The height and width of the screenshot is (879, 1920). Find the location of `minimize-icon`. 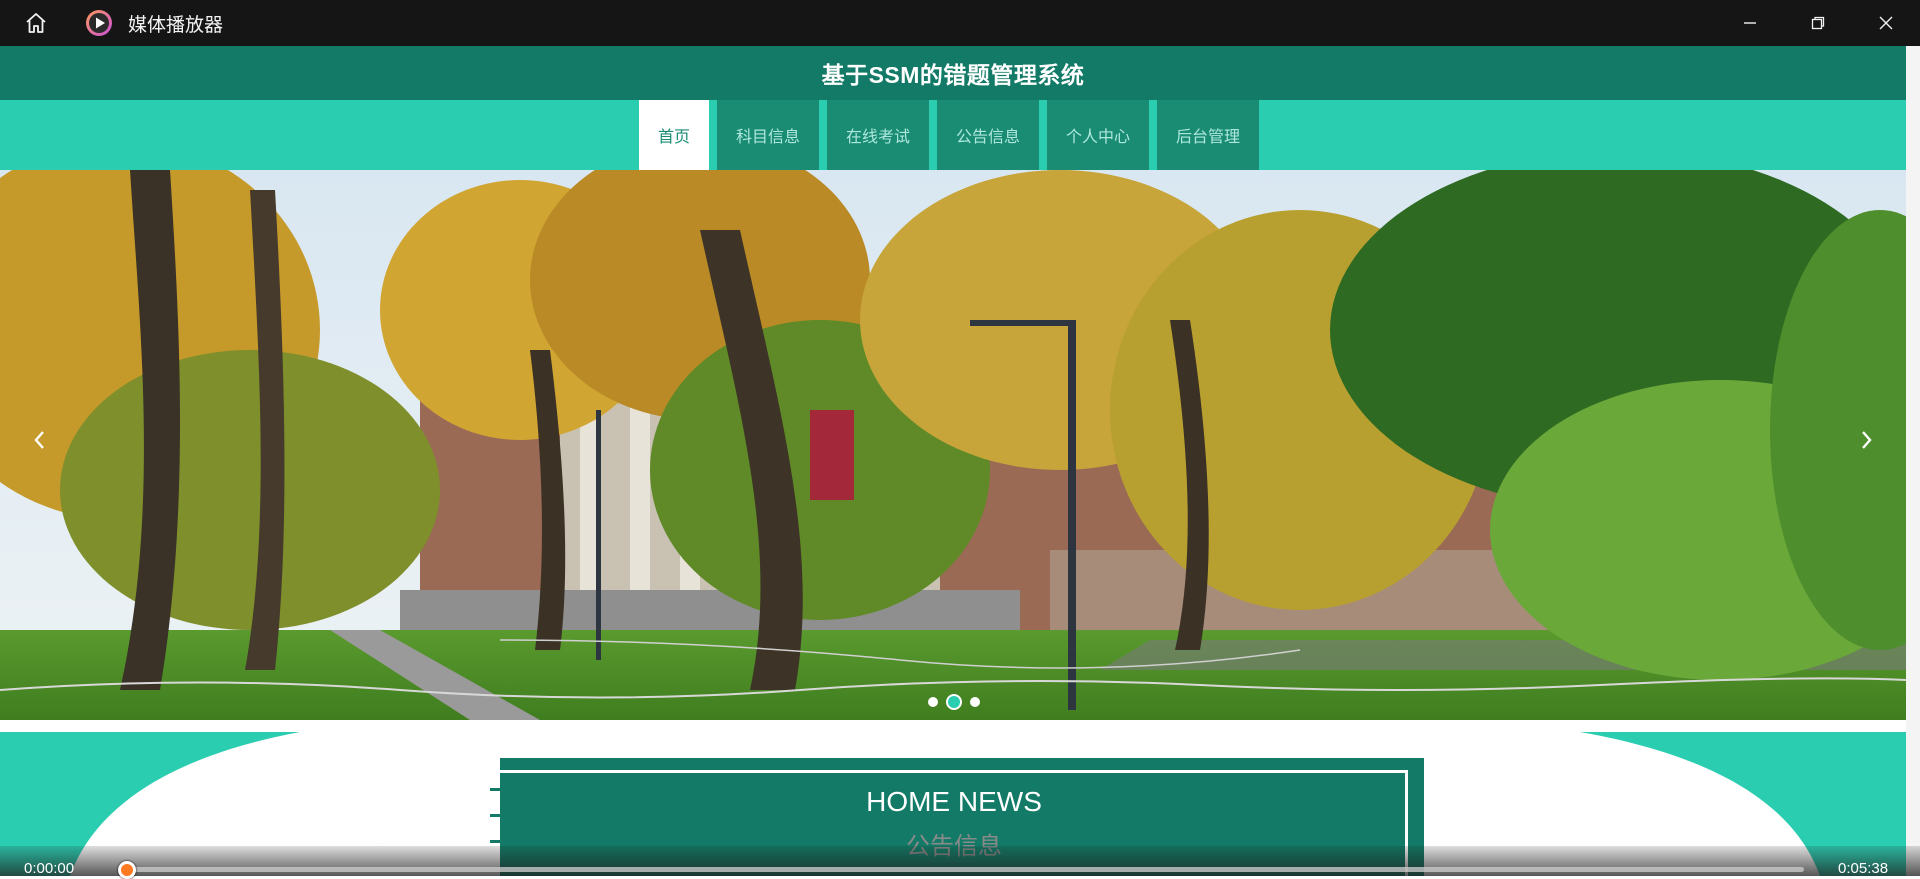

minimize-icon is located at coordinates (1750, 23).